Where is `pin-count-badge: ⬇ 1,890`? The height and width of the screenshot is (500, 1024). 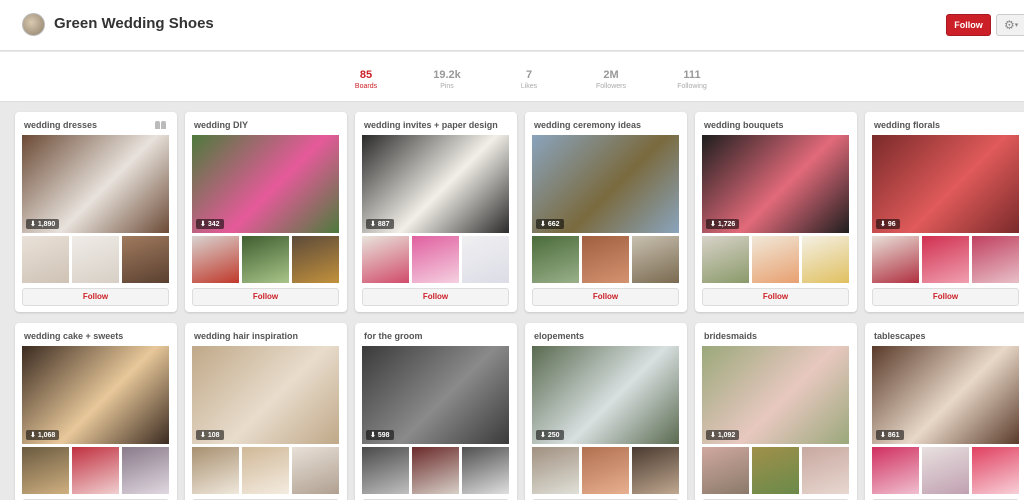 pin-count-badge: ⬇ 1,890 is located at coordinates (43, 224).